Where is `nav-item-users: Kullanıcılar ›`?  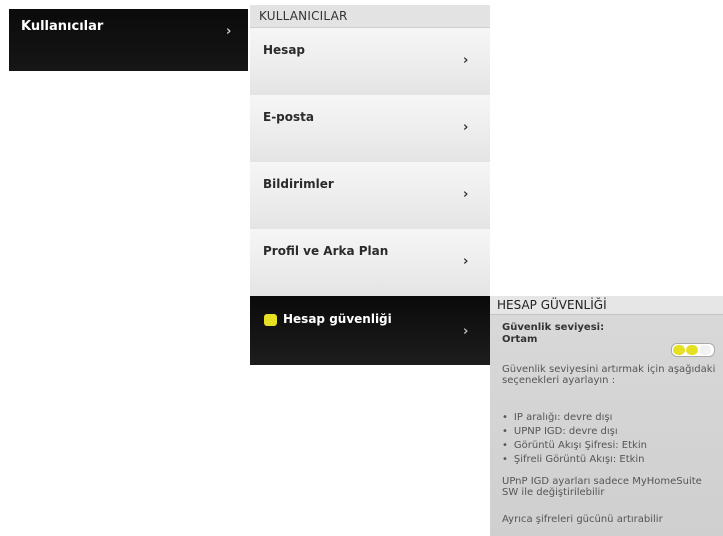 nav-item-users: Kullanıcılar › is located at coordinates (128, 40).